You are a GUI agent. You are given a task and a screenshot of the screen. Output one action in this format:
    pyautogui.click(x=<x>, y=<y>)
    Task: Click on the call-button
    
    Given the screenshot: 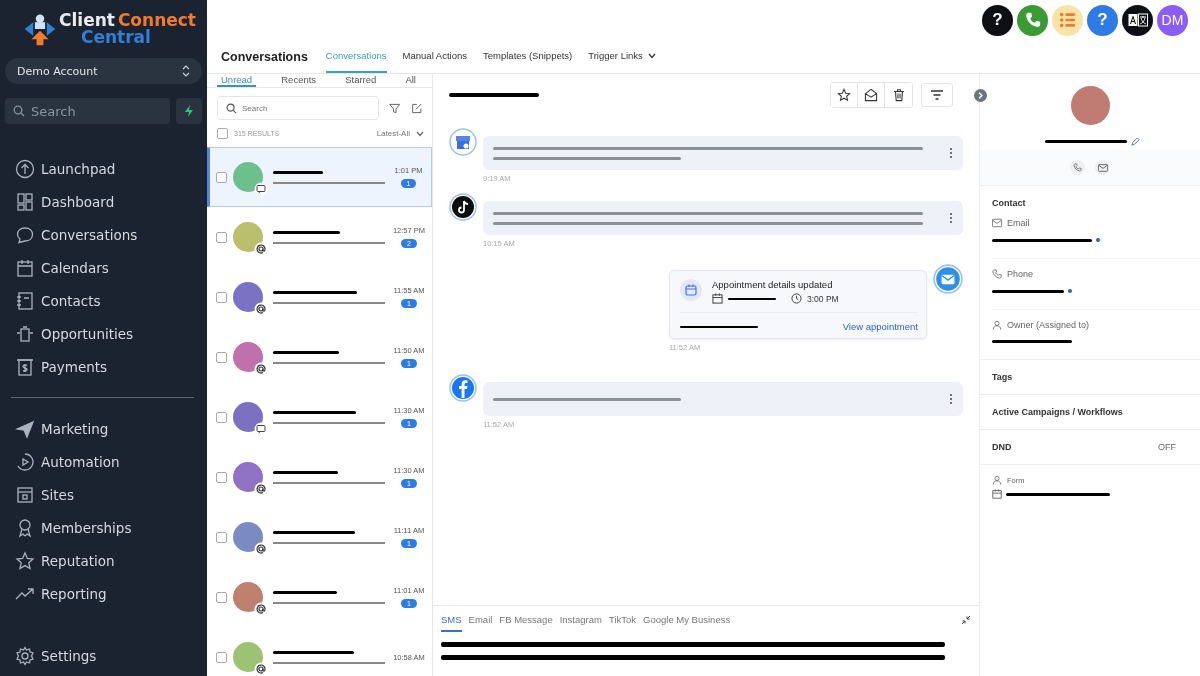 What is the action you would take?
    pyautogui.click(x=1077, y=167)
    